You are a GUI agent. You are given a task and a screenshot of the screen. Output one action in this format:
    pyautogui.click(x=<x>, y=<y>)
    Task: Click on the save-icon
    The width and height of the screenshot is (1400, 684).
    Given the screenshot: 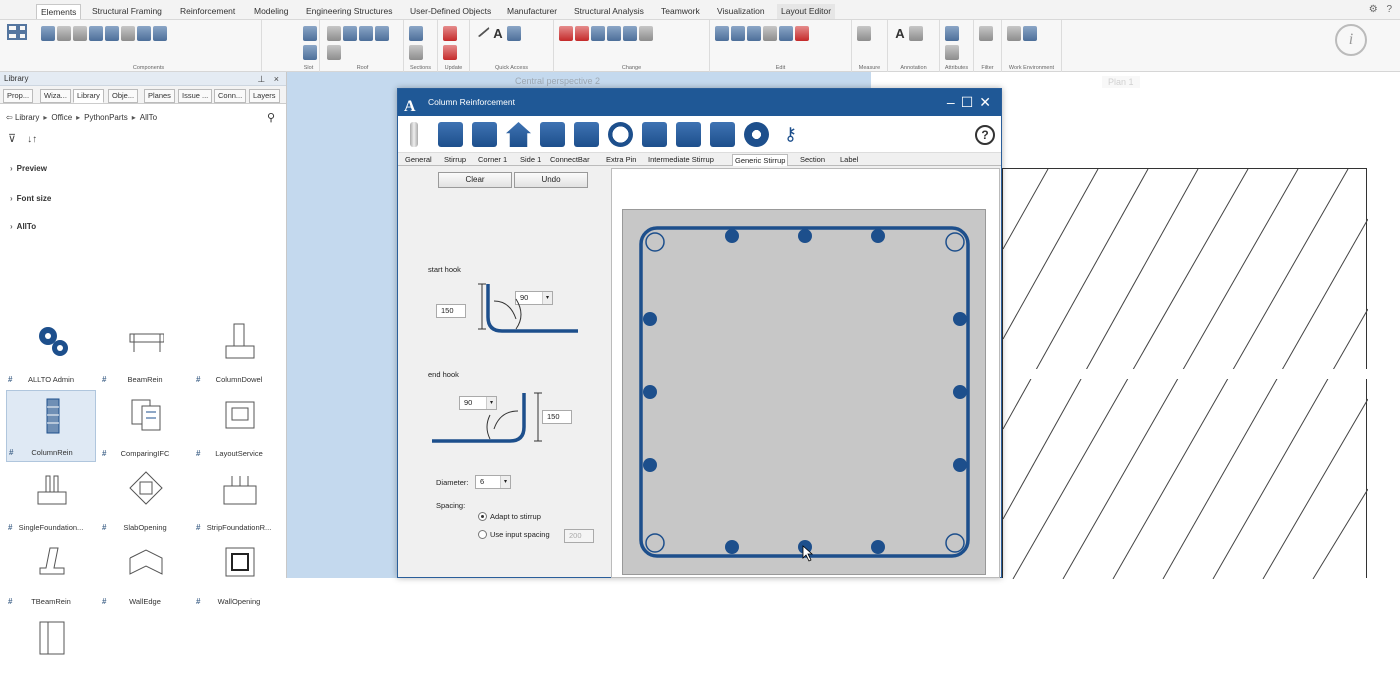 What is the action you would take?
    pyautogui.click(x=654, y=134)
    